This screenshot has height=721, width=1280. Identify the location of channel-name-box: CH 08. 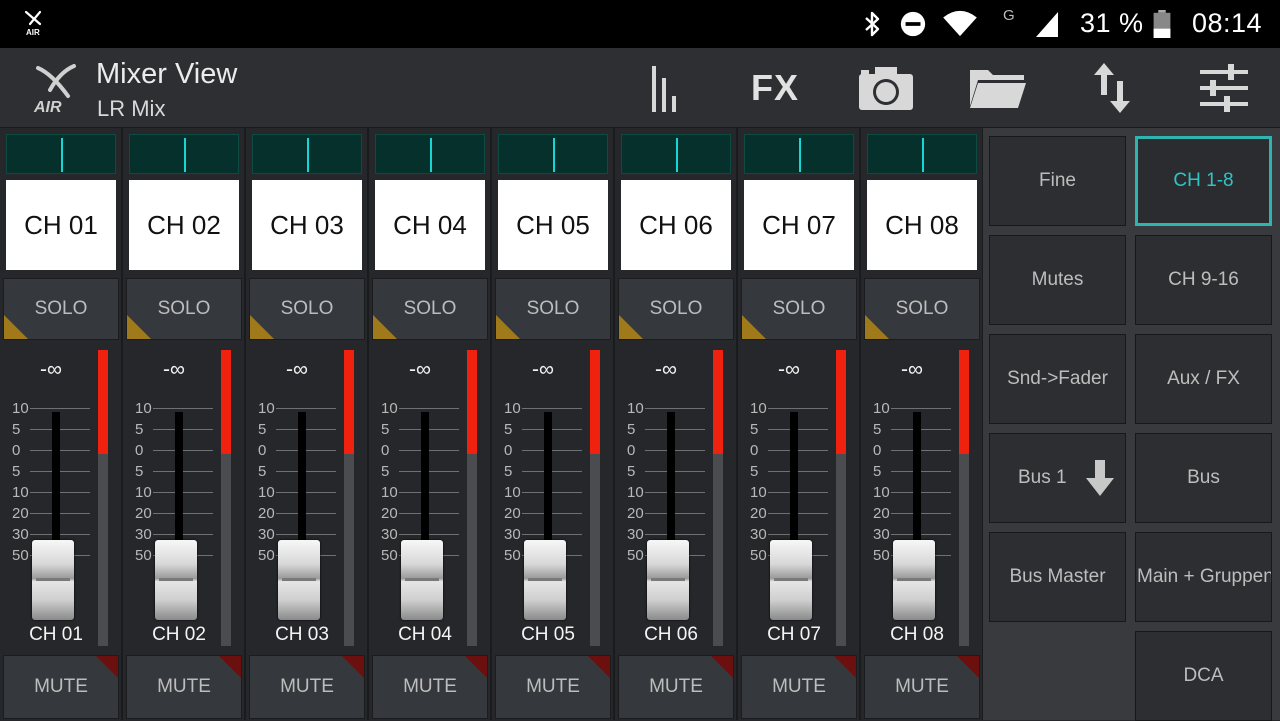
(922, 225).